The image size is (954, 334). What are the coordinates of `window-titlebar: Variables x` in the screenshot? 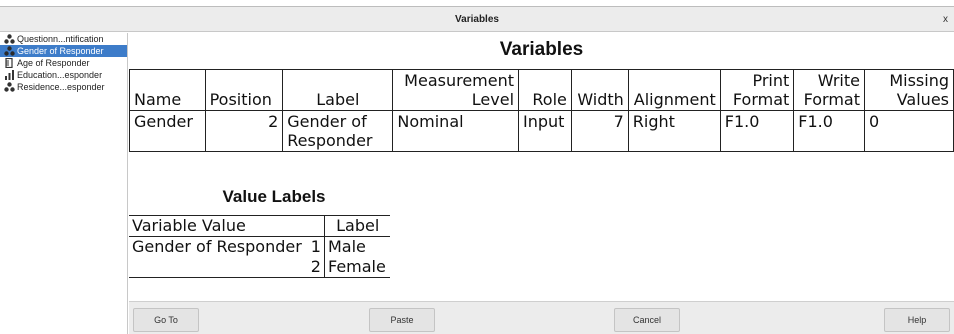 It's located at (477, 19).